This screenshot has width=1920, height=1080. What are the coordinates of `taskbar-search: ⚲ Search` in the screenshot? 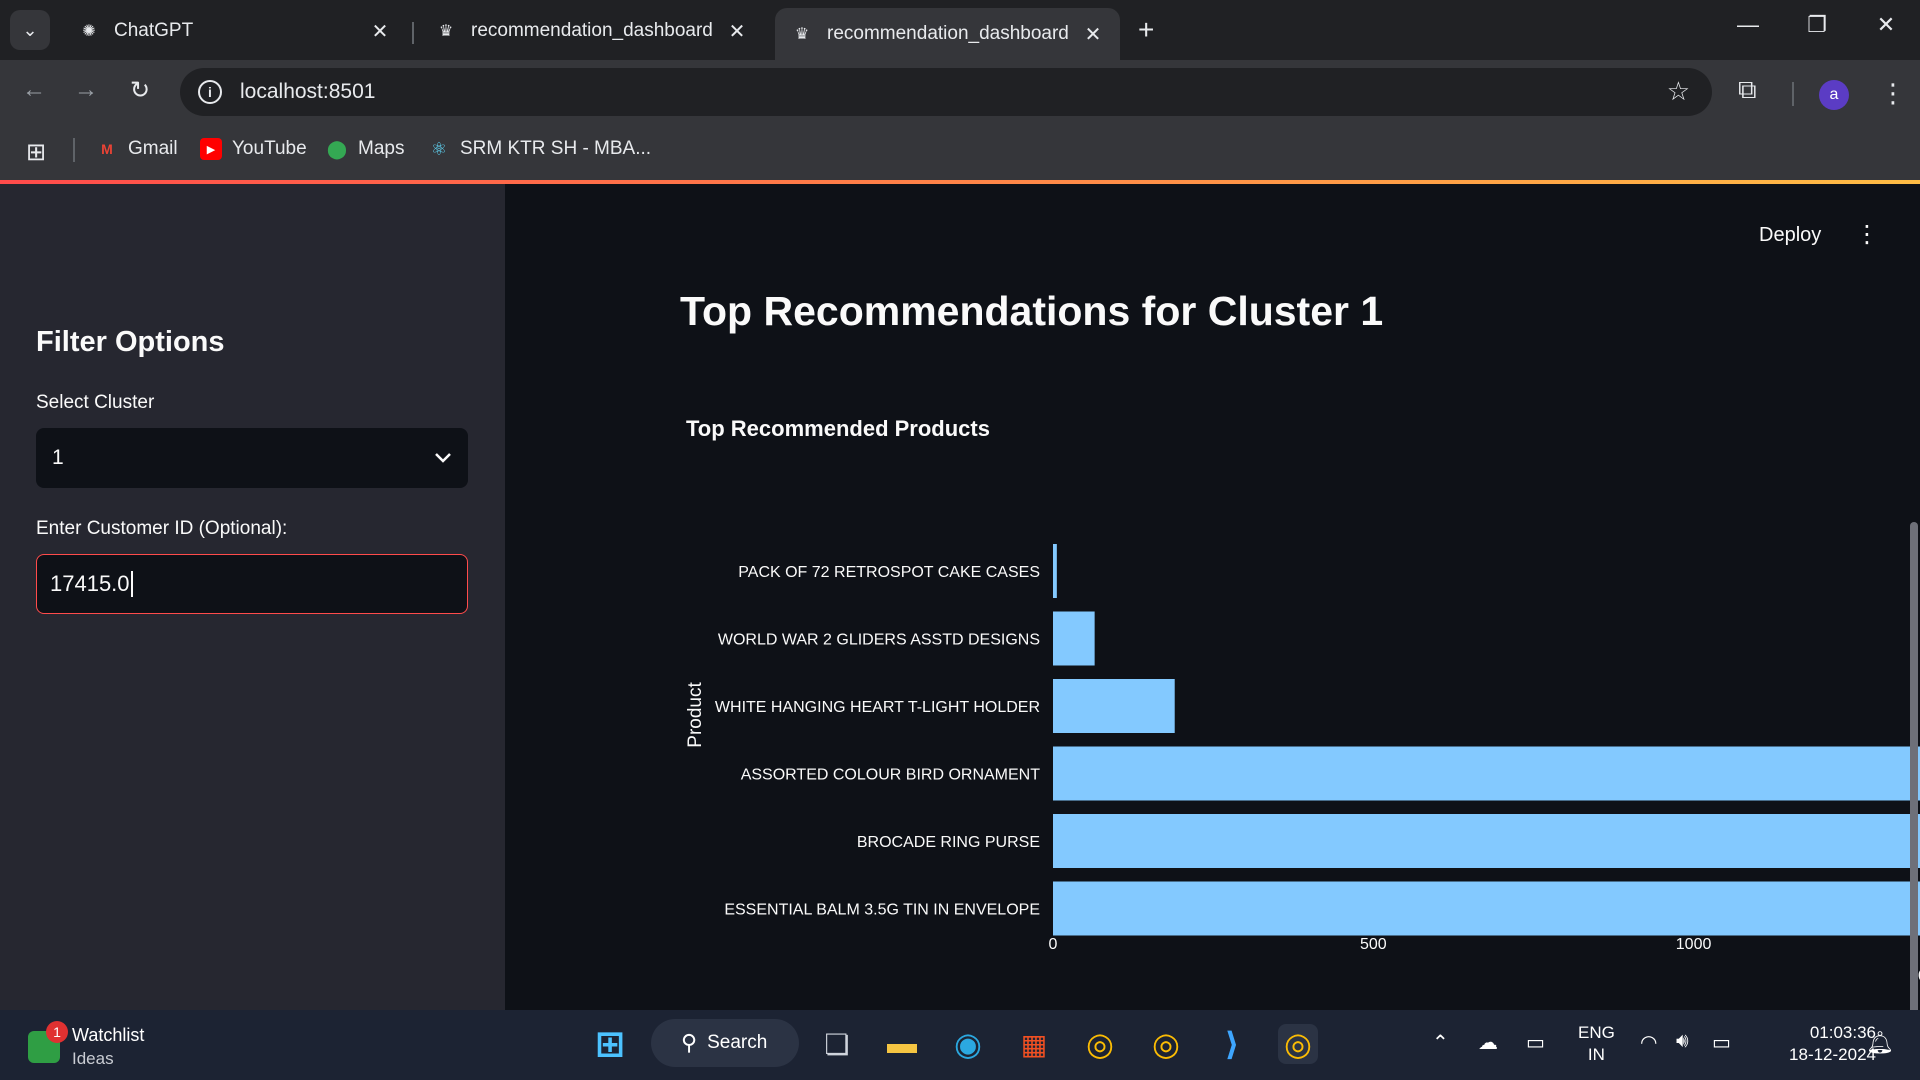 It's located at (725, 1043).